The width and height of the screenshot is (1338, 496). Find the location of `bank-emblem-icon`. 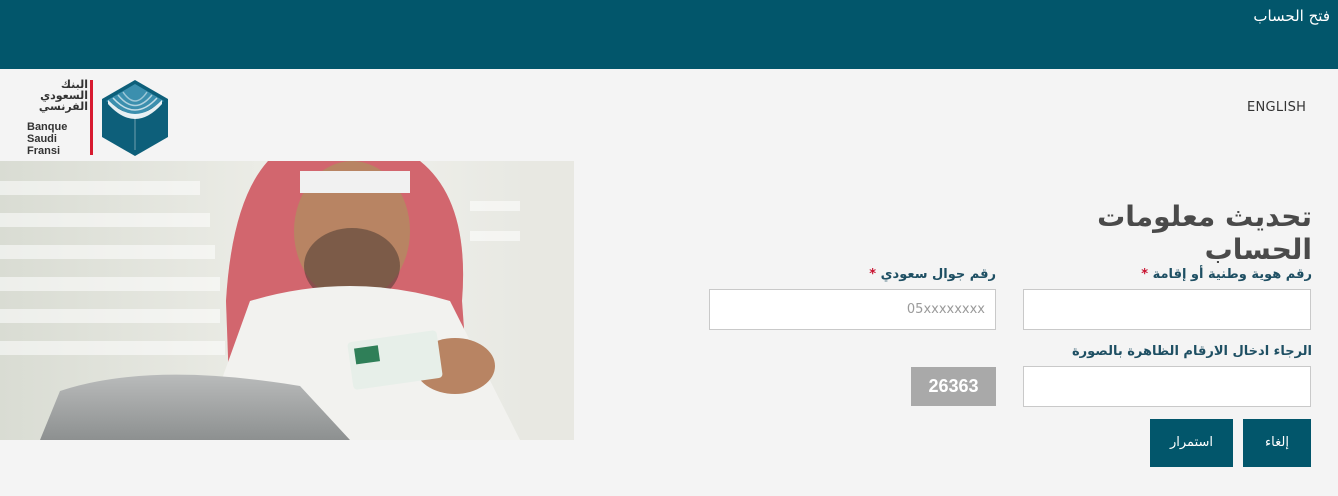

bank-emblem-icon is located at coordinates (135, 118).